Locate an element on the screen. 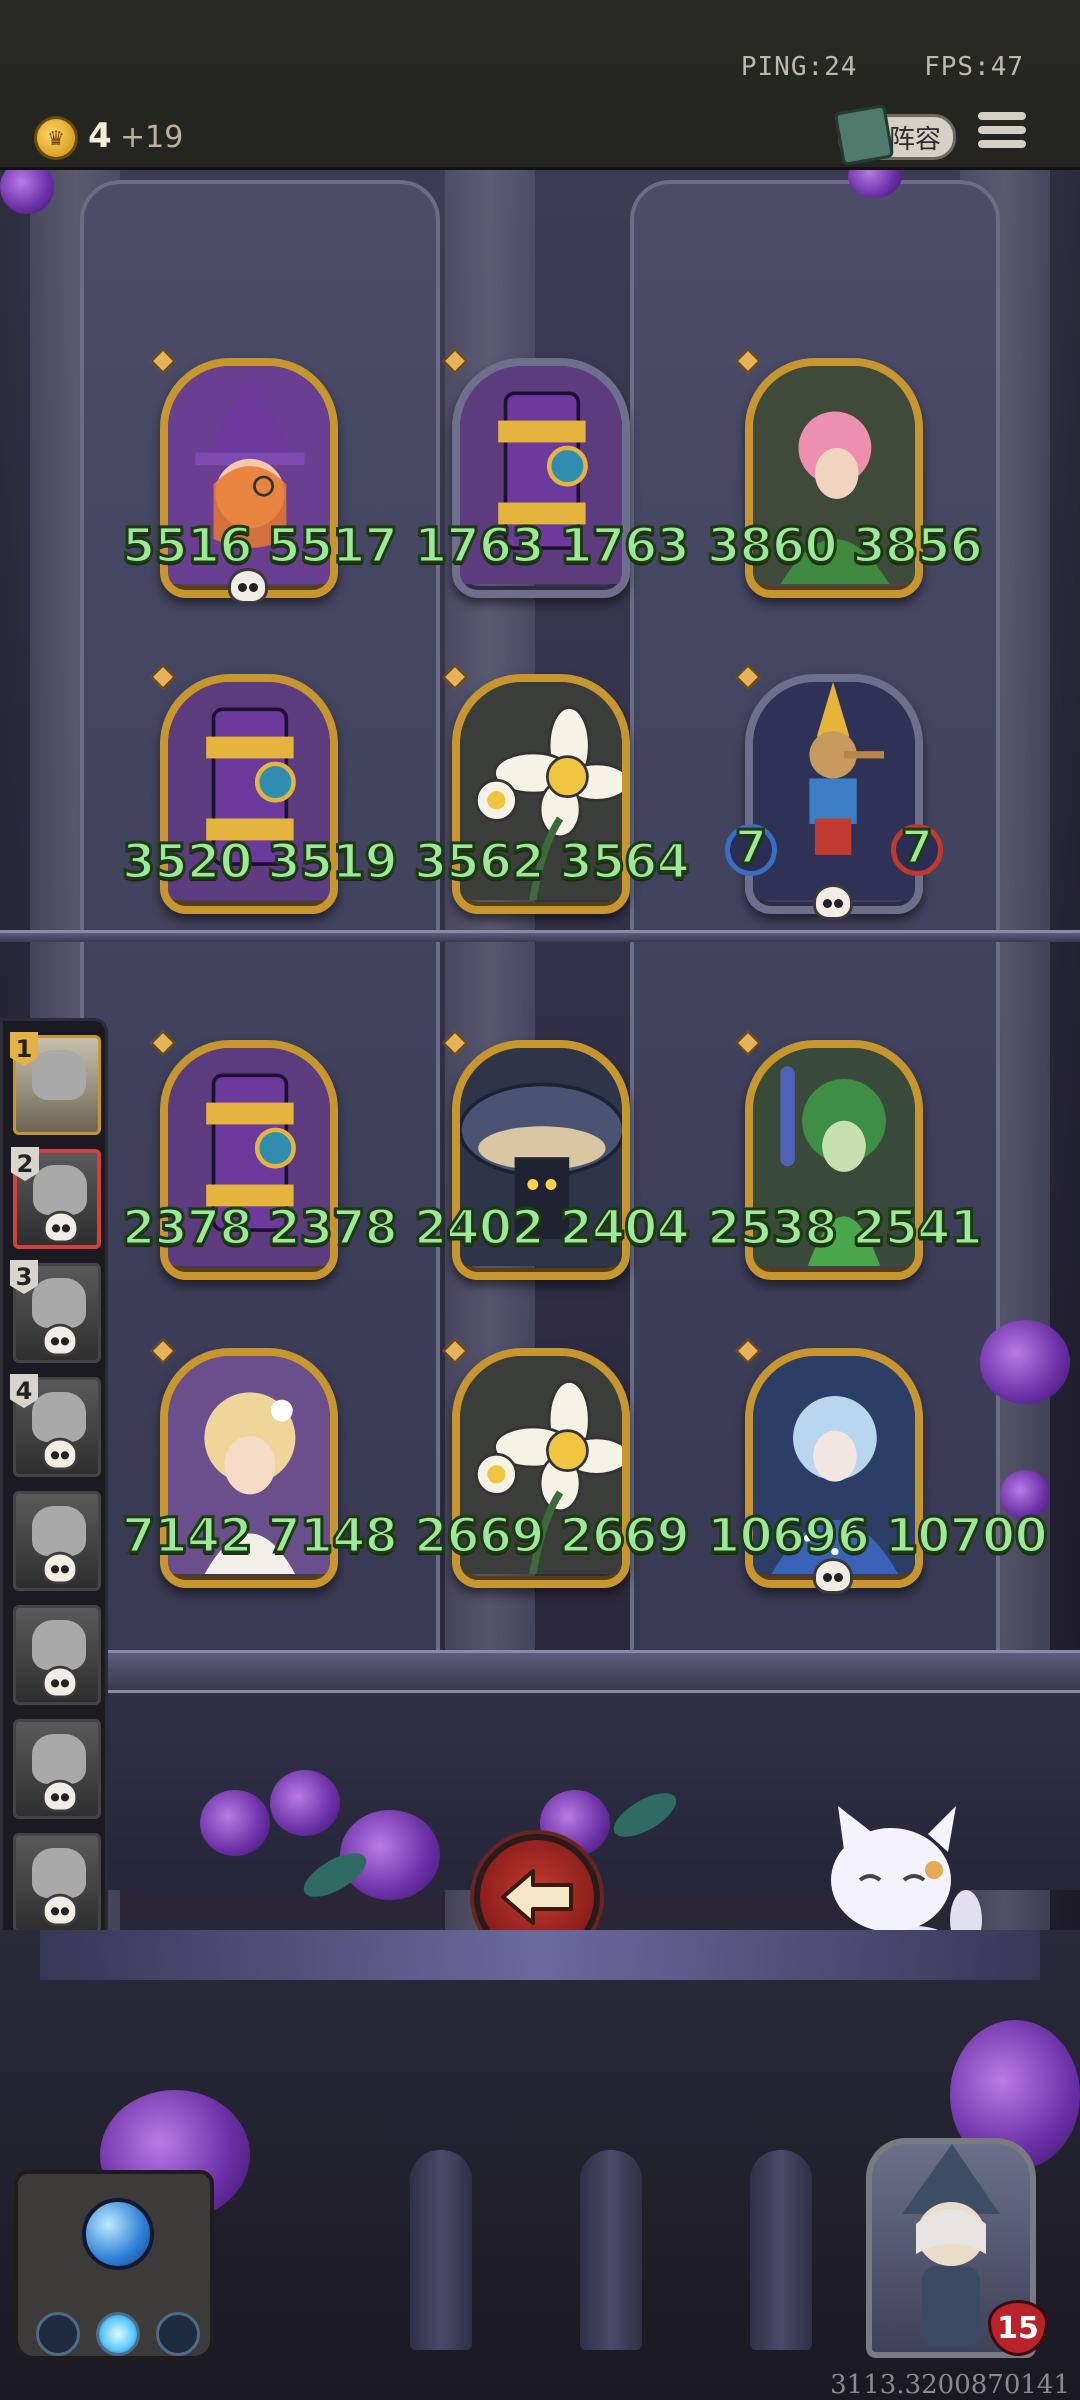 This screenshot has width=1080, height=2400. top-hud: PING:24 FPS:47 ♛ 4 +19 阵容 is located at coordinates (540, 85).